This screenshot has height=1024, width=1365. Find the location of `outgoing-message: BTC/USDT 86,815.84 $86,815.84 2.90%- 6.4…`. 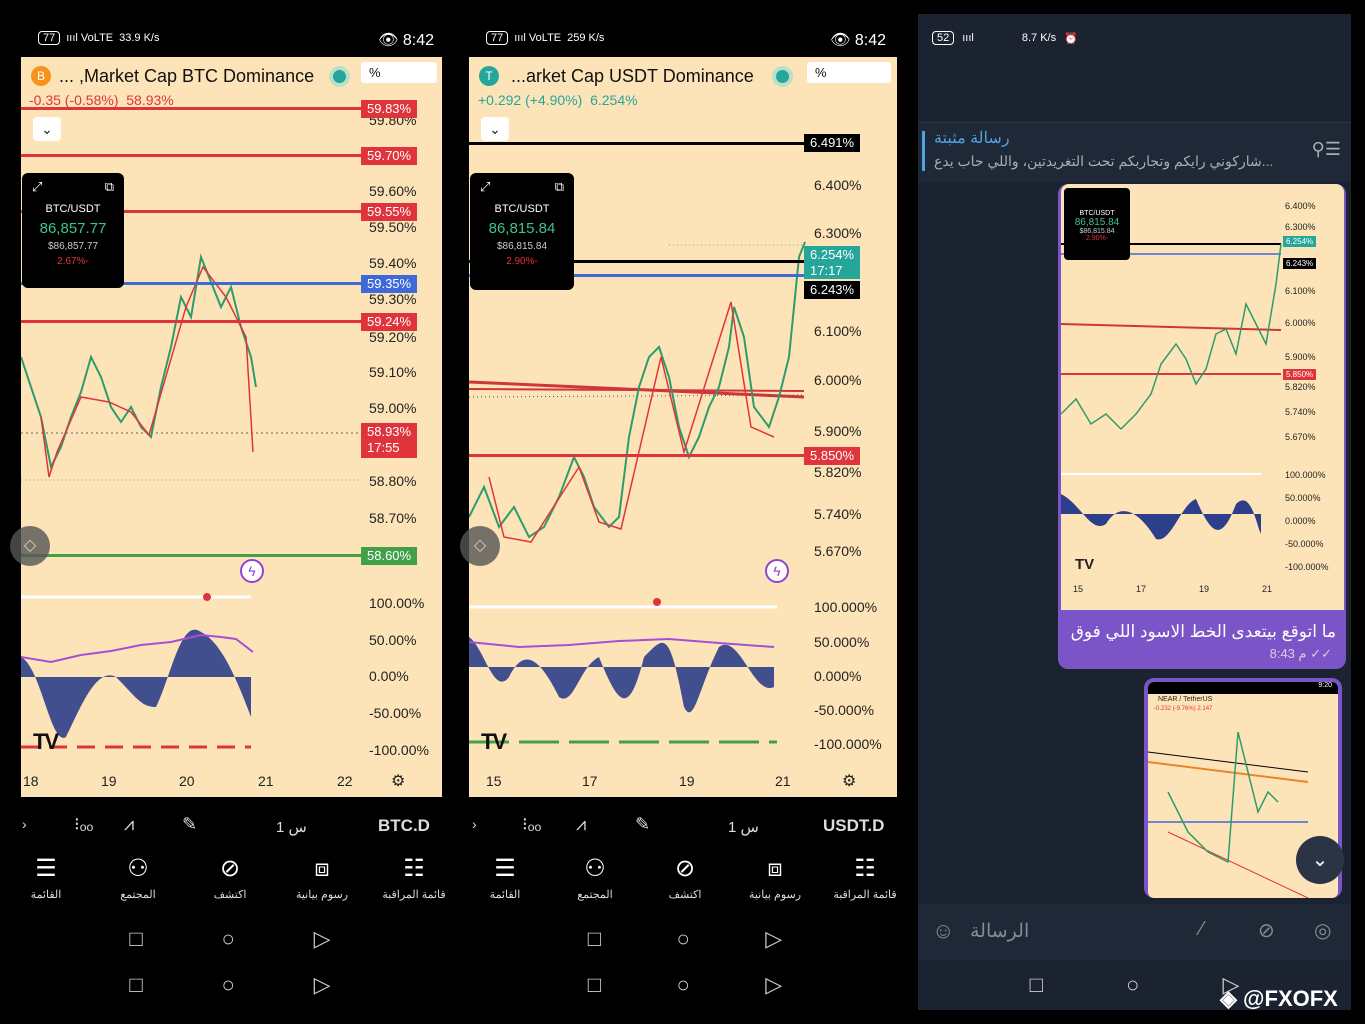

outgoing-message: BTC/USDT 86,815.84 $86,815.84 2.90%- 6.4… is located at coordinates (1202, 426).